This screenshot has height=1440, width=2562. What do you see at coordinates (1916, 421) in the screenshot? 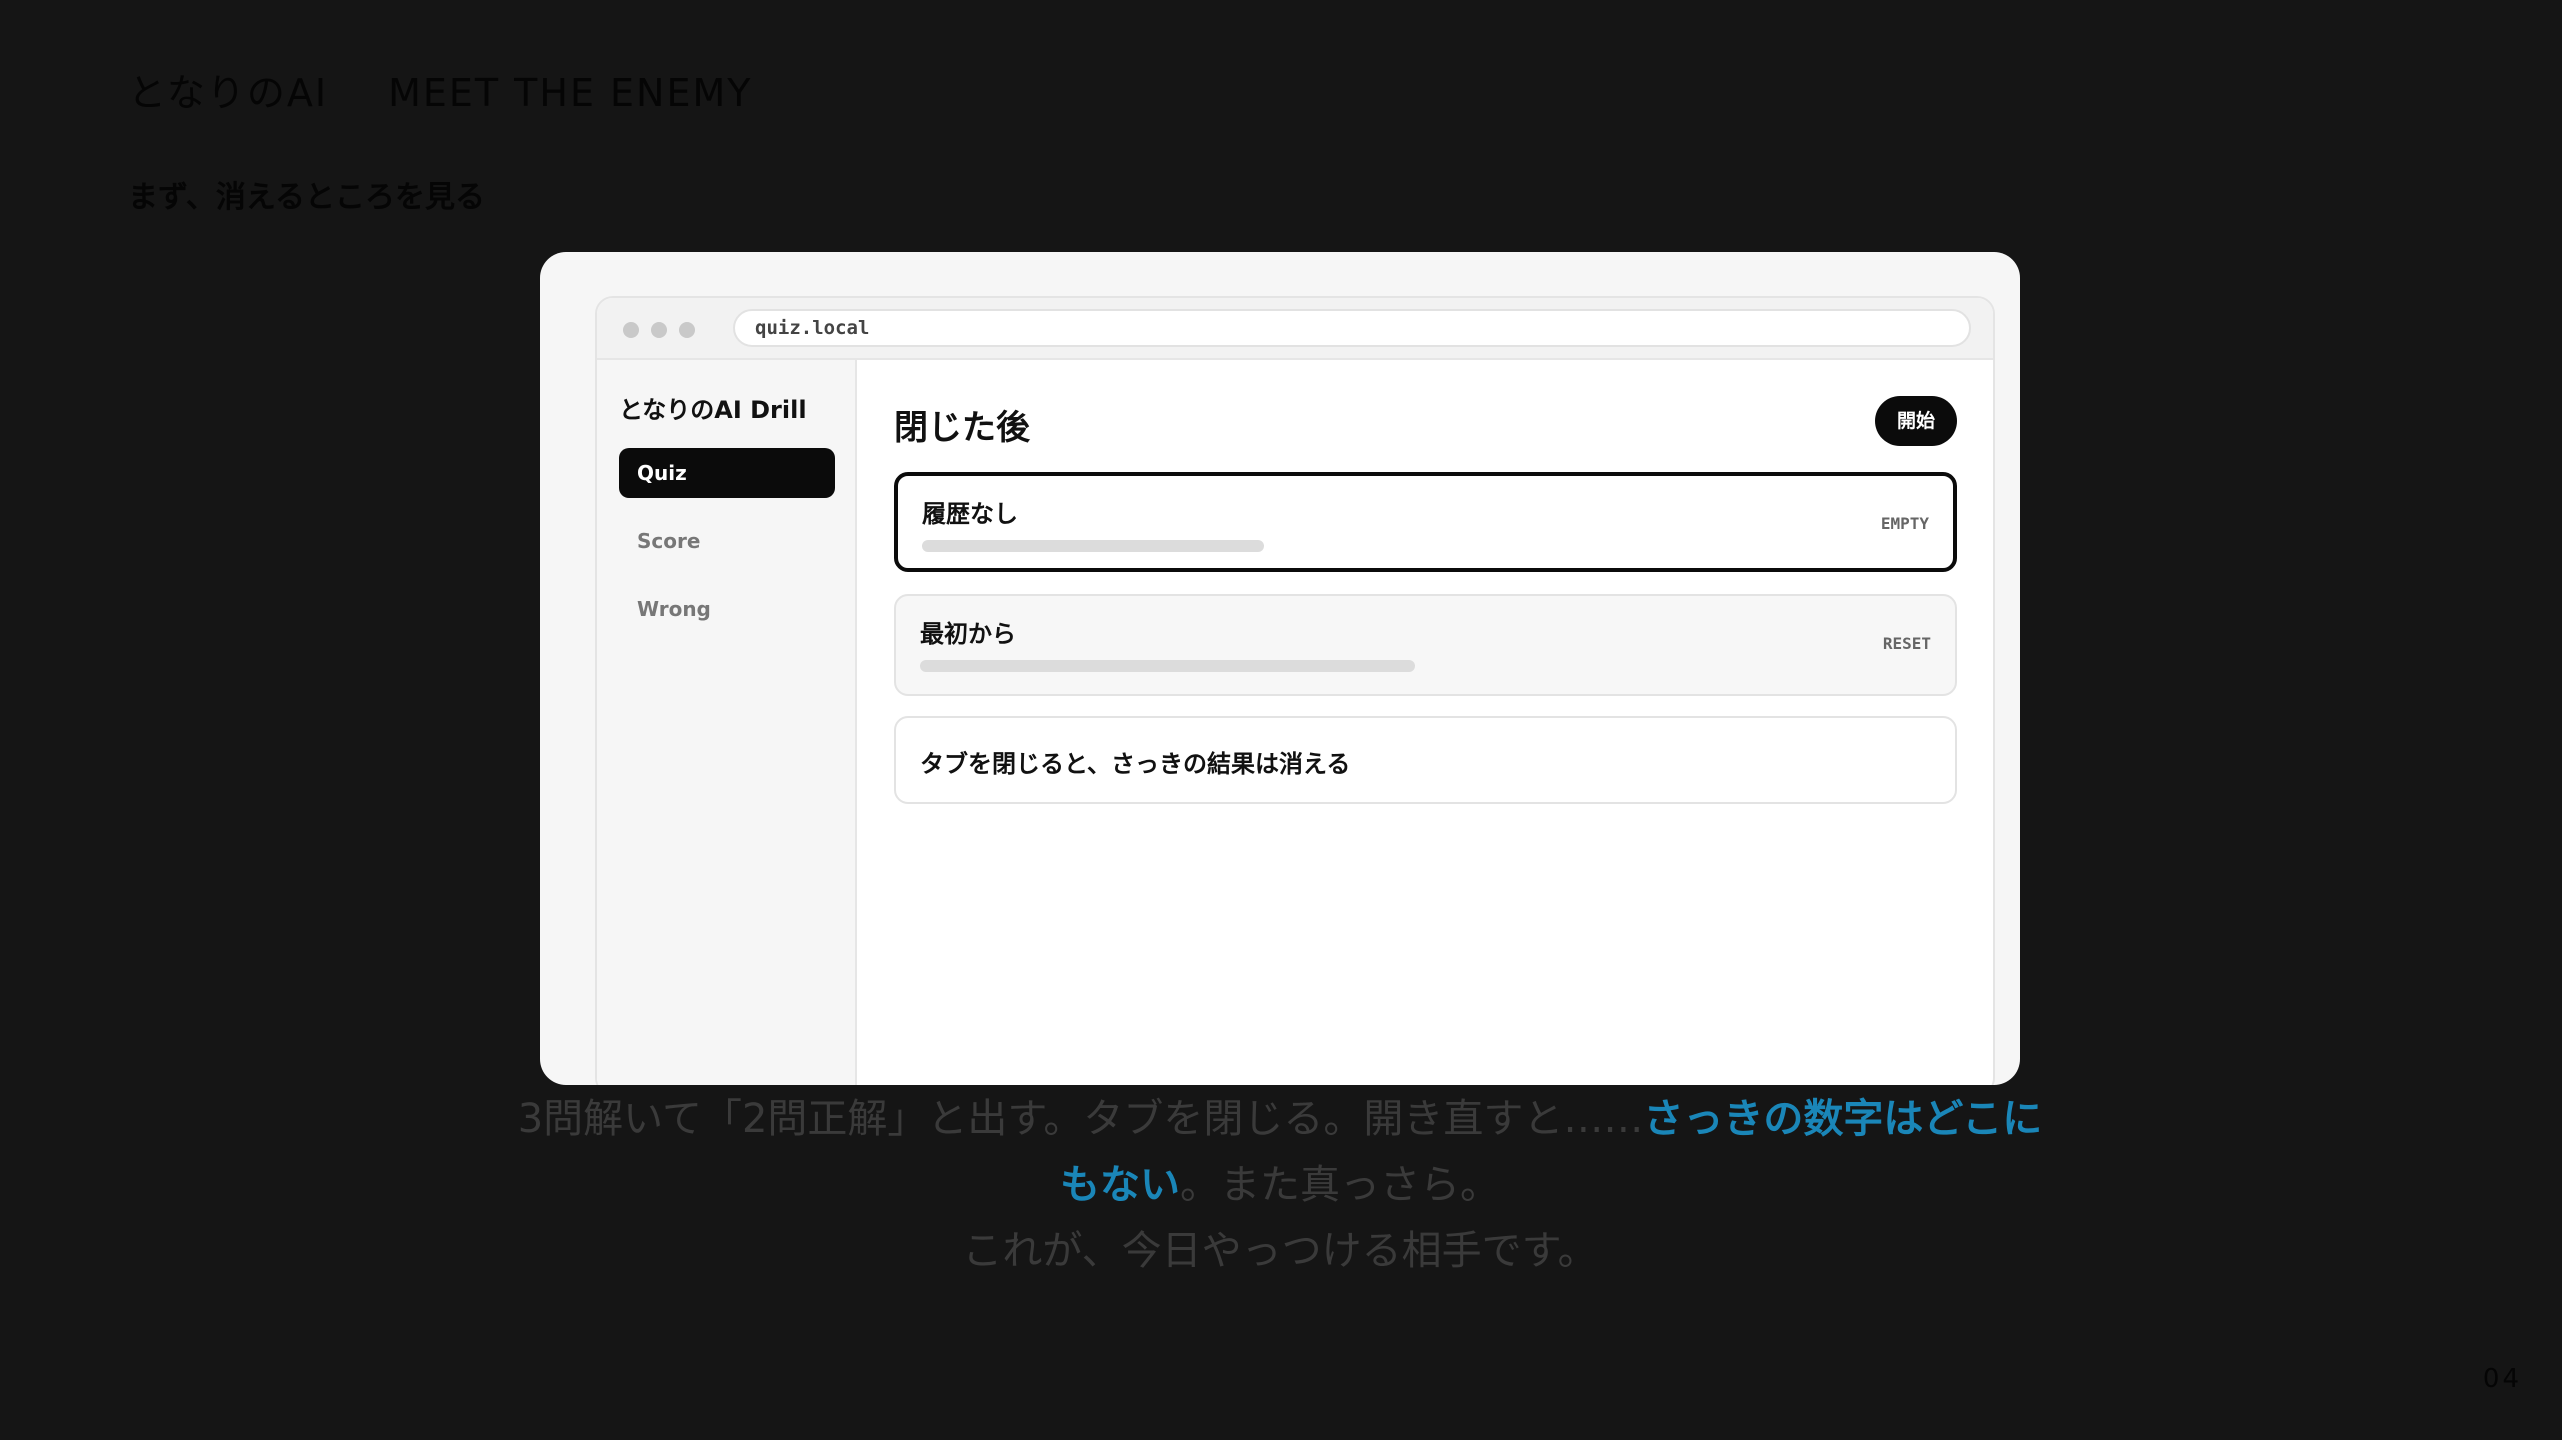
I see `start-button: 開始` at bounding box center [1916, 421].